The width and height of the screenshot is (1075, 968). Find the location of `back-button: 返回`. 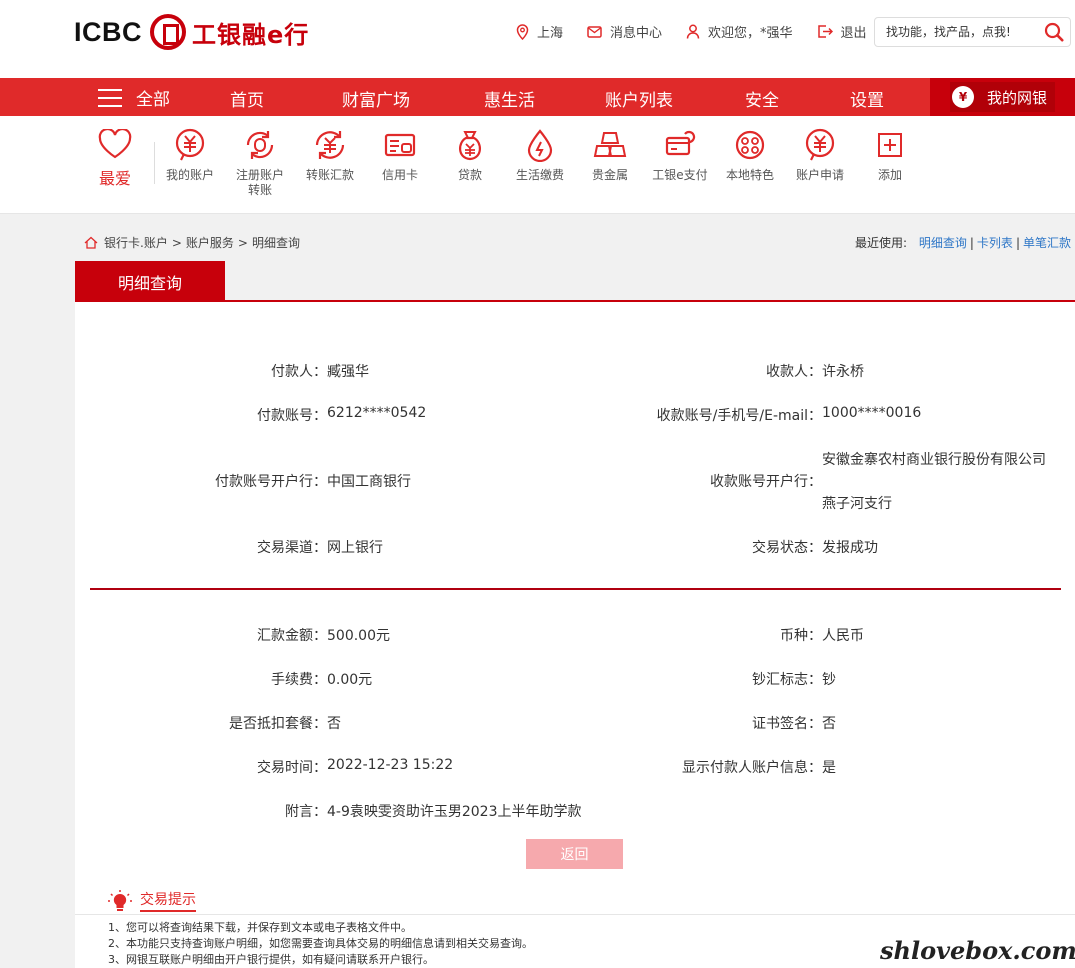

back-button: 返回 is located at coordinates (574, 854).